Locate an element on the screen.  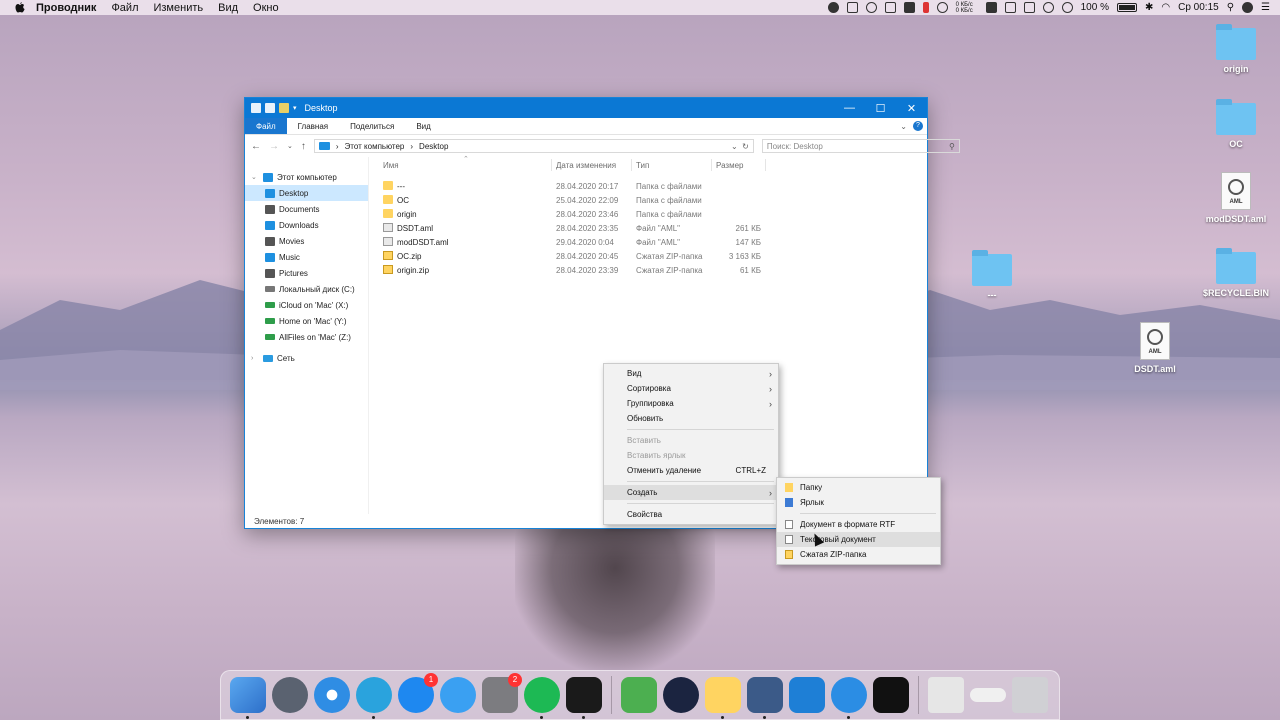
nav-icloud: iCloud on 'Mac' (X:) is located at coordinates (306, 305).